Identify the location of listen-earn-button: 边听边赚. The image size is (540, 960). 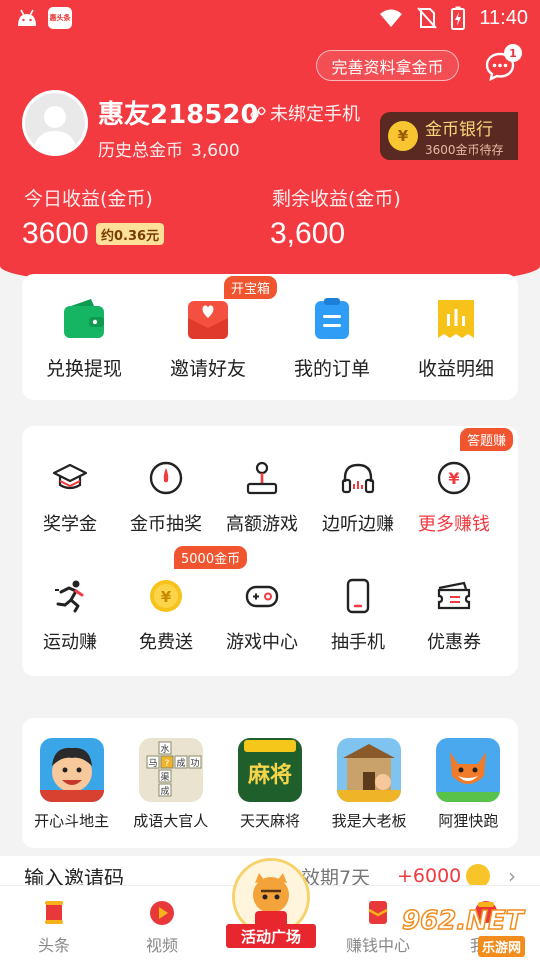
(358, 485).